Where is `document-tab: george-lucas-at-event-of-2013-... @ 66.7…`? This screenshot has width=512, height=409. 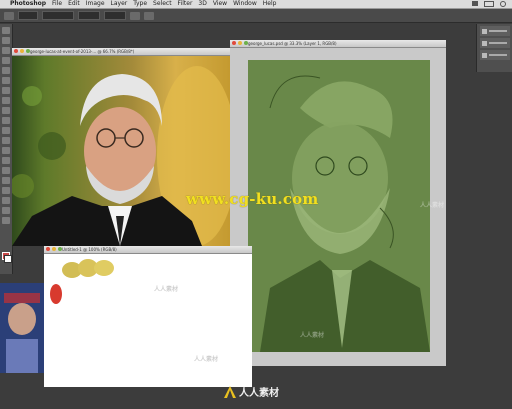
document-tab: george-lucas-at-event-of-2013-... @ 66.7… is located at coordinates (121, 52).